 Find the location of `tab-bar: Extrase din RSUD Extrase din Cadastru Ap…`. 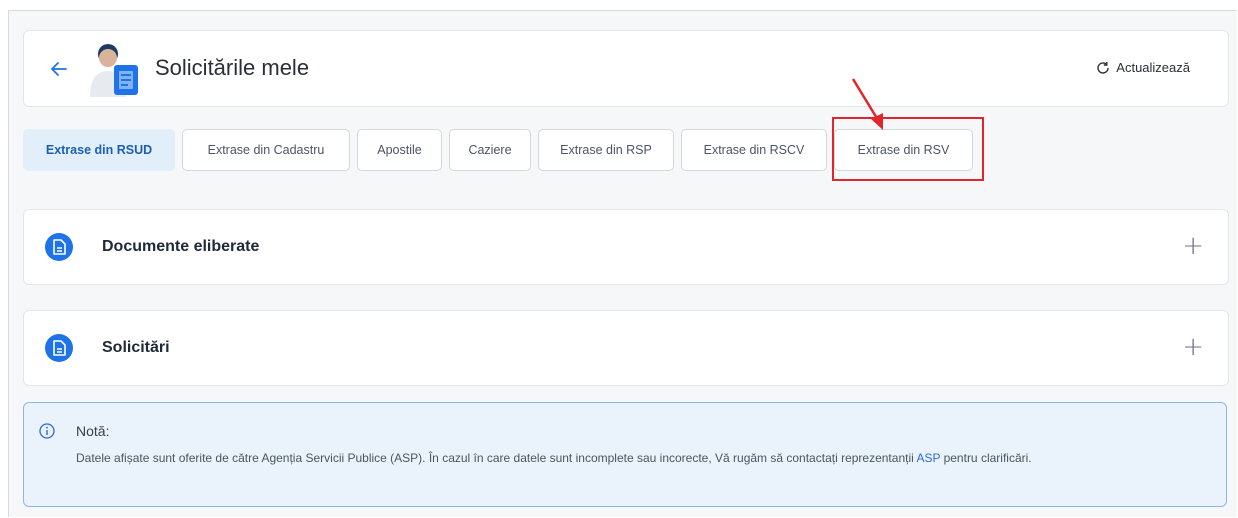

tab-bar: Extrase din RSUD Extrase din Cadastru Ap… is located at coordinates (498, 150).